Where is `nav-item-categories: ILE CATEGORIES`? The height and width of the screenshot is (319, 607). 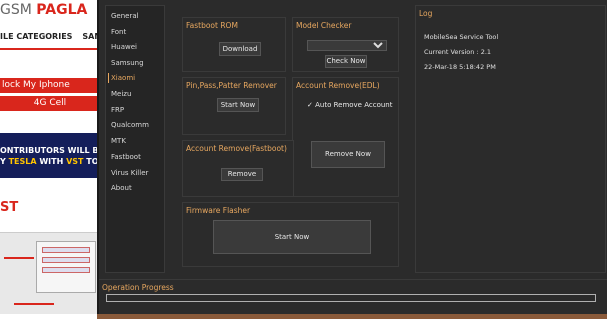
nav-item-categories: ILE CATEGORIES is located at coordinates (36, 36).